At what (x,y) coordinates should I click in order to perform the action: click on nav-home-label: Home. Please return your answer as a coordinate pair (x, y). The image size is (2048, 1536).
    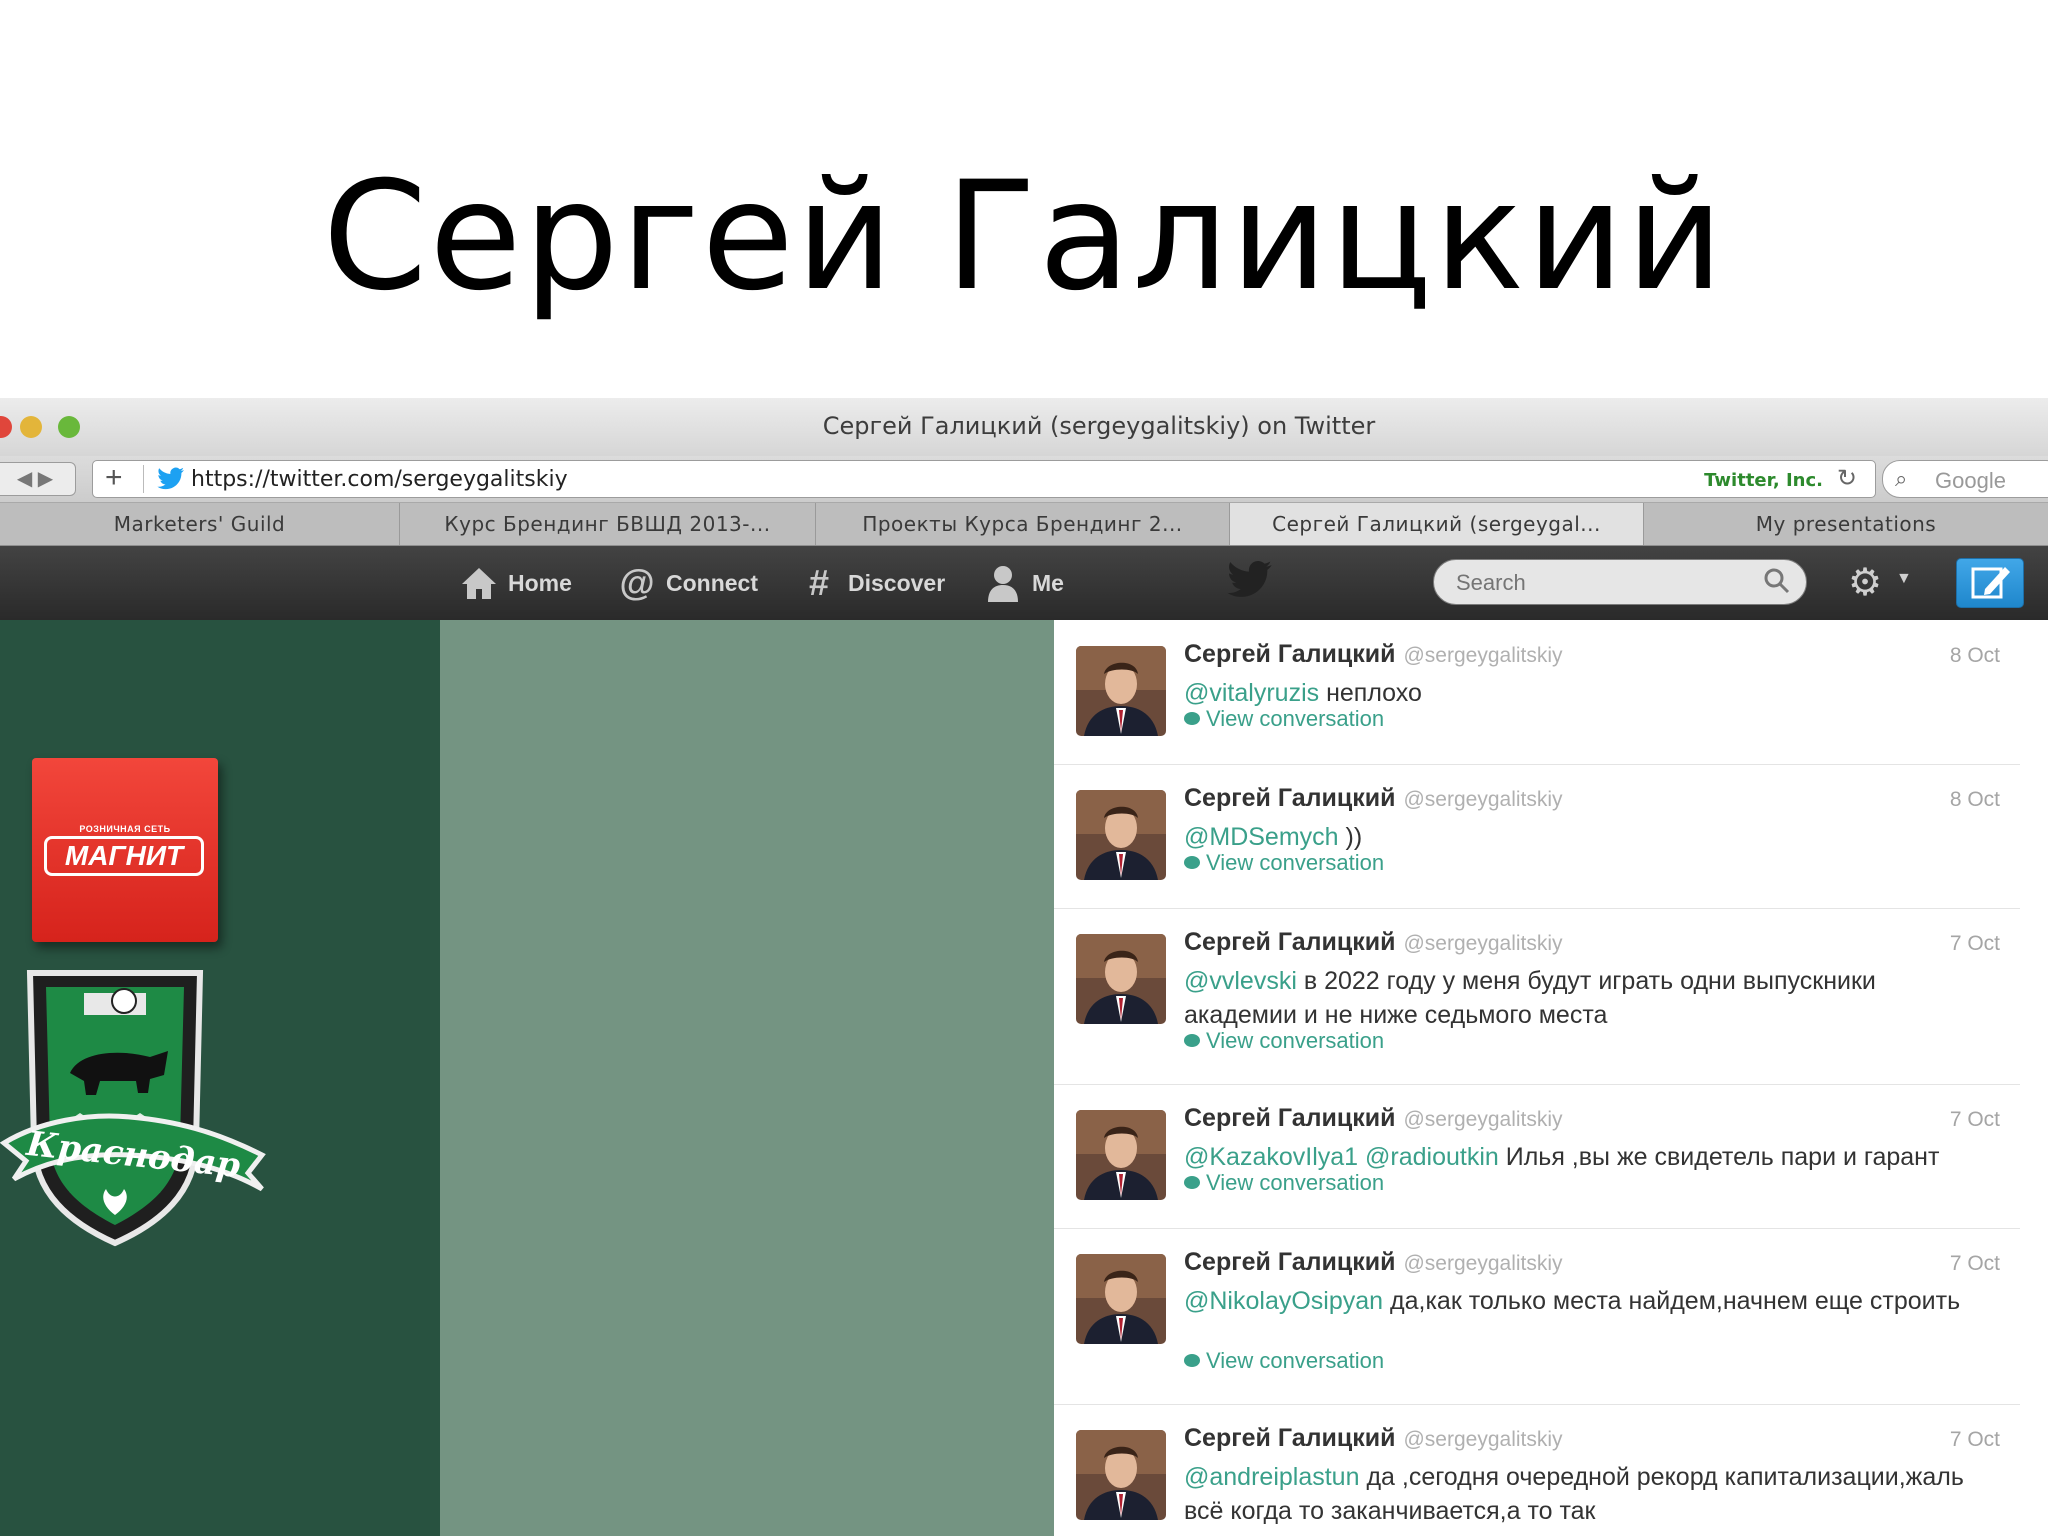
    Looking at the image, I should click on (540, 583).